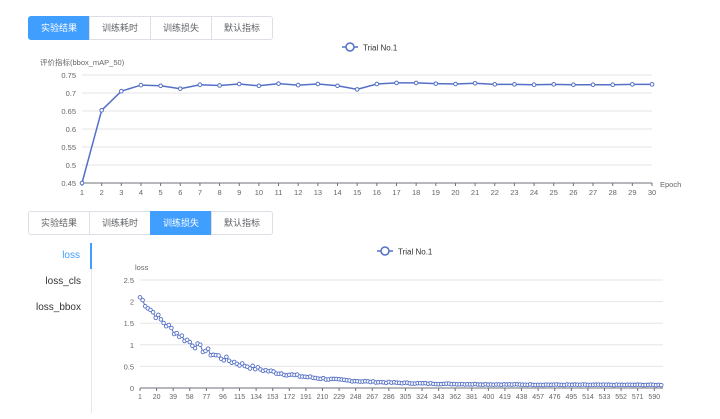  Describe the element at coordinates (621, 397) in the screenshot. I see `x-tick-label: 552` at that location.